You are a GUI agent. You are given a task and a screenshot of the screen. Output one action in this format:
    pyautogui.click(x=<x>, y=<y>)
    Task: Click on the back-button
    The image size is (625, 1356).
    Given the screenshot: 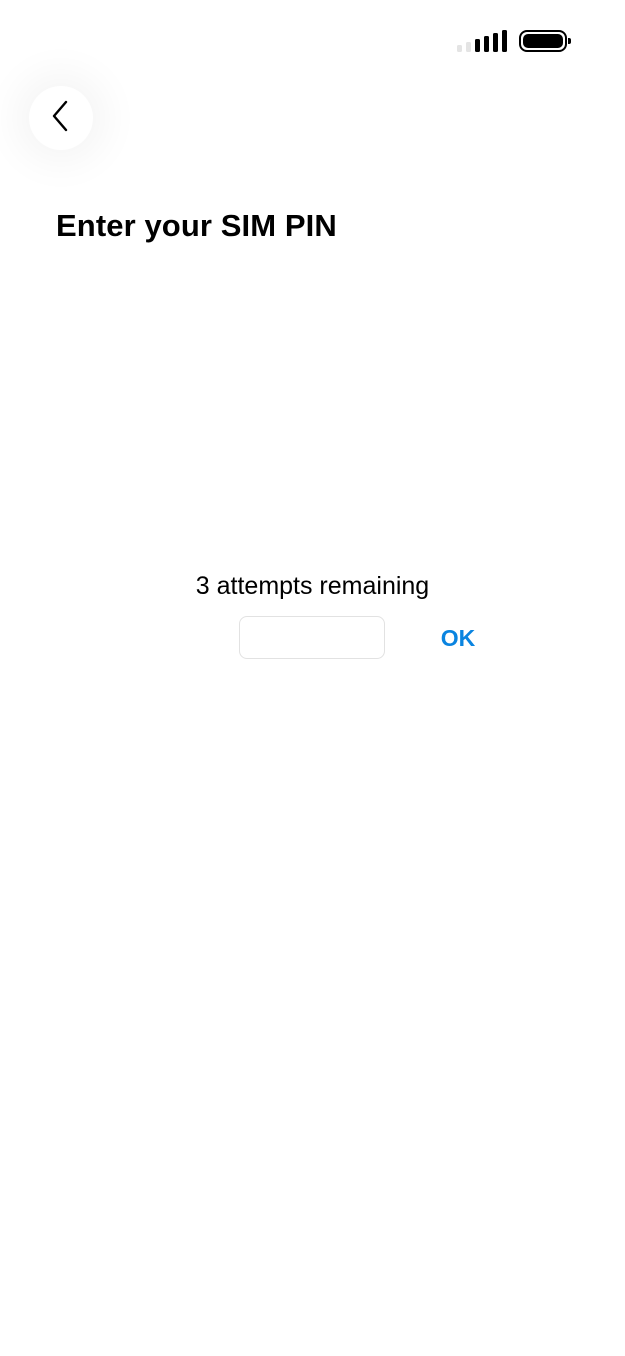 What is the action you would take?
    pyautogui.click(x=61, y=118)
    